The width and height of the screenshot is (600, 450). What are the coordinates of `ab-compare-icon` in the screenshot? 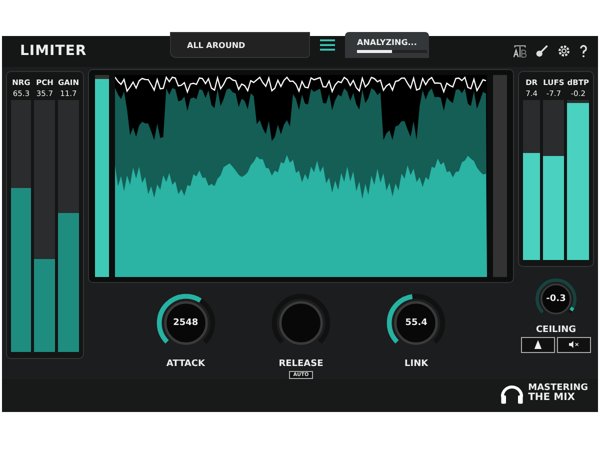 It's located at (520, 51).